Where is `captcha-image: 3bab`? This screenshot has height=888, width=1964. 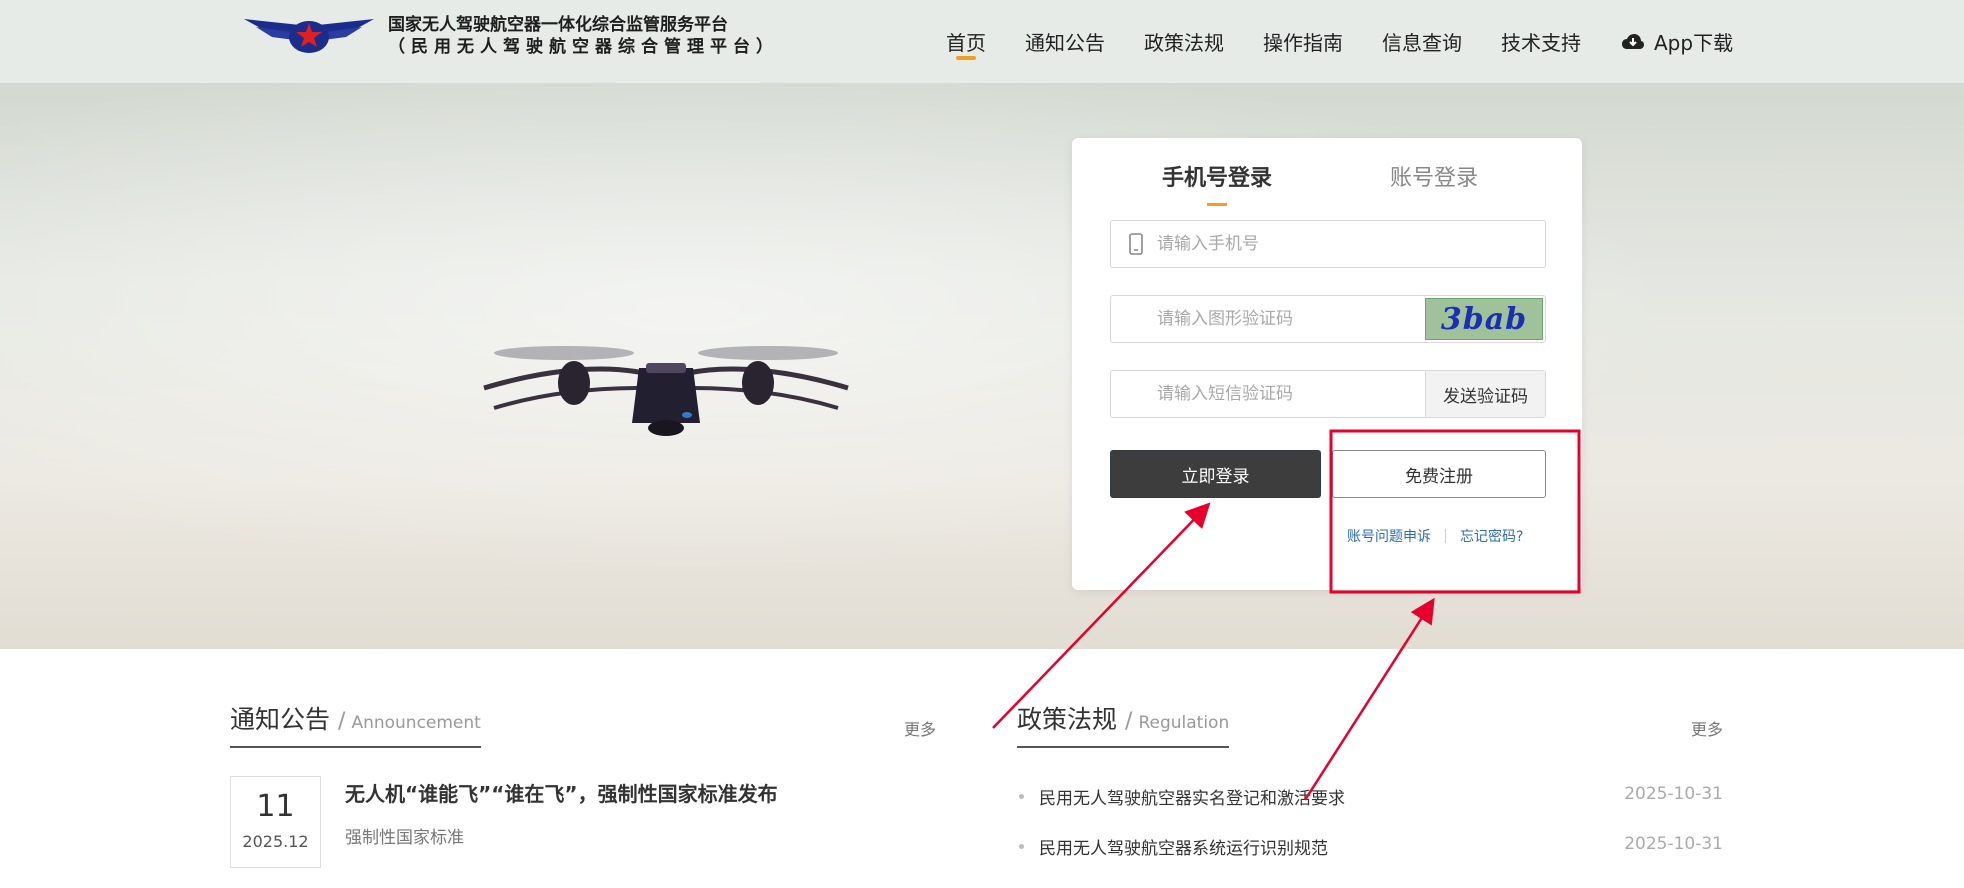 captcha-image: 3bab is located at coordinates (1484, 319).